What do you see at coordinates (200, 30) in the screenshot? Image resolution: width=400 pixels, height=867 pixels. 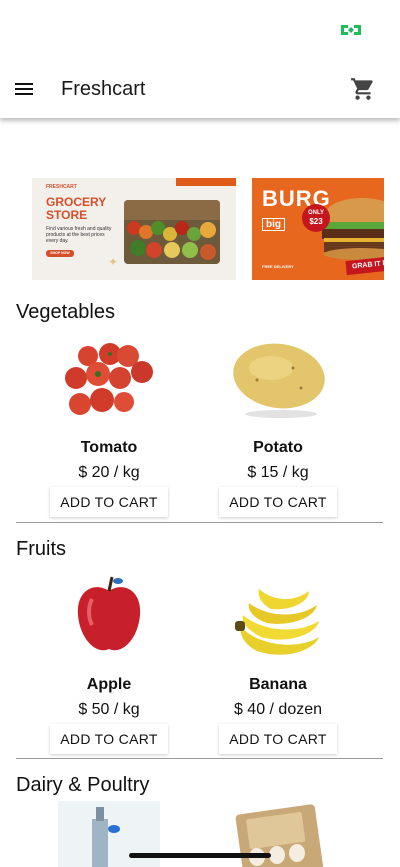 I see `status-bar` at bounding box center [200, 30].